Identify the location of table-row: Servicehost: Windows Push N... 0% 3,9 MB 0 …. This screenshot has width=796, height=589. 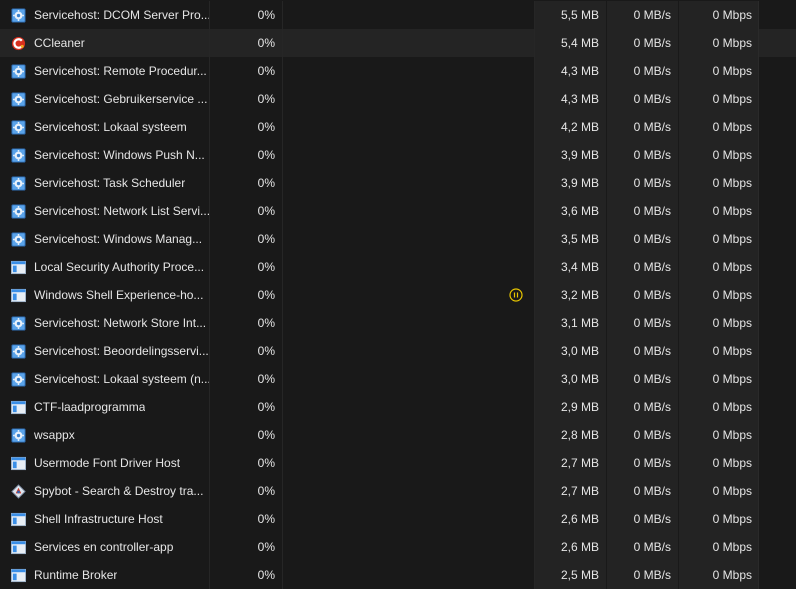
(398, 155).